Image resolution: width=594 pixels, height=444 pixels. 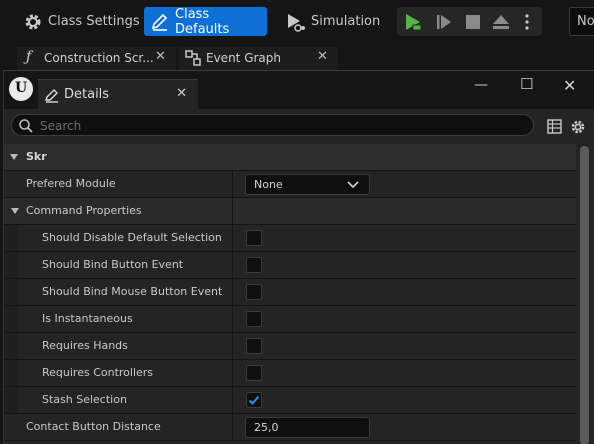 I want to click on main-toolbar: Class Settings Class Defaults Simulation, so click(x=297, y=21).